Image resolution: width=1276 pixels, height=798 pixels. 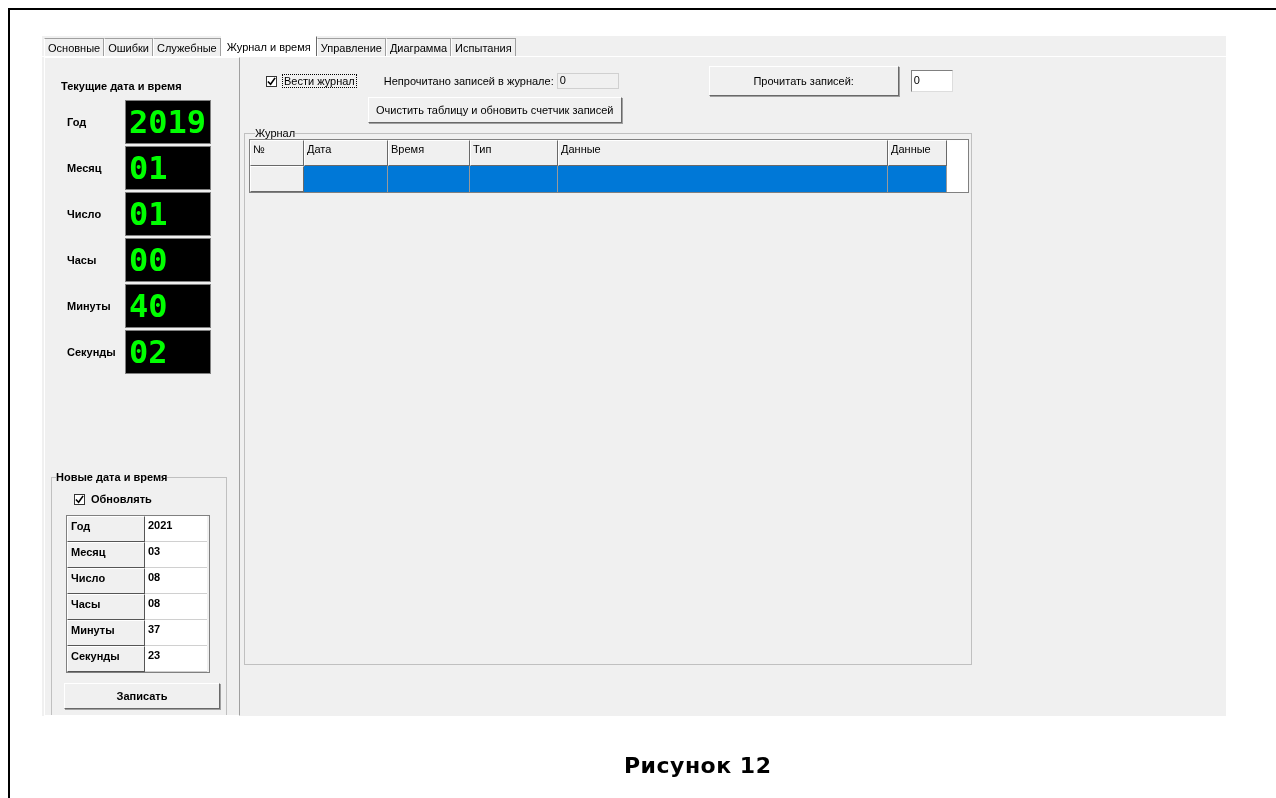 I want to click on tab: Ошибки, so click(x=128, y=47).